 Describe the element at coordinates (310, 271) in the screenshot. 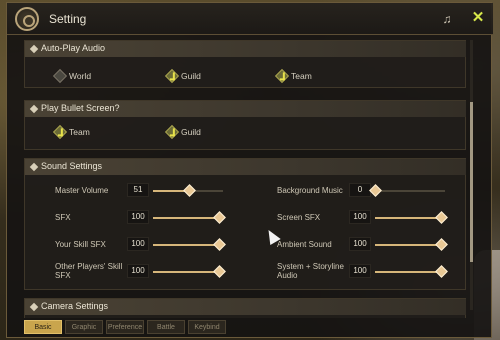

I see `system-storyline-audio-label: System + Storyline Audio` at that location.